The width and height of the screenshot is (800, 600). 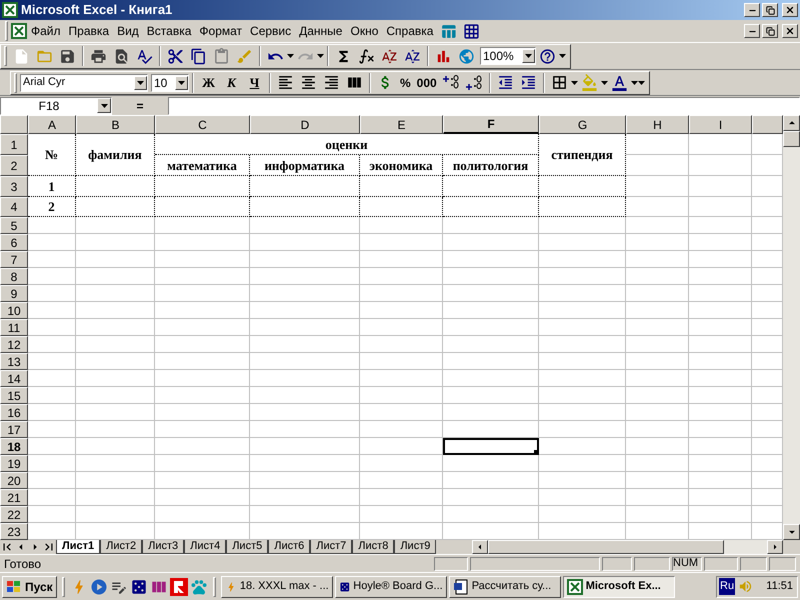 I want to click on number-format-button: 000, so click(x=427, y=83).